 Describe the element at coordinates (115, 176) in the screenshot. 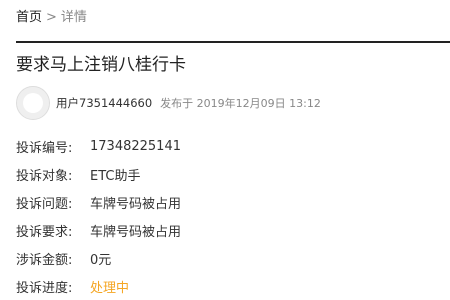

I see `complaint-target-value: ETC助手` at that location.